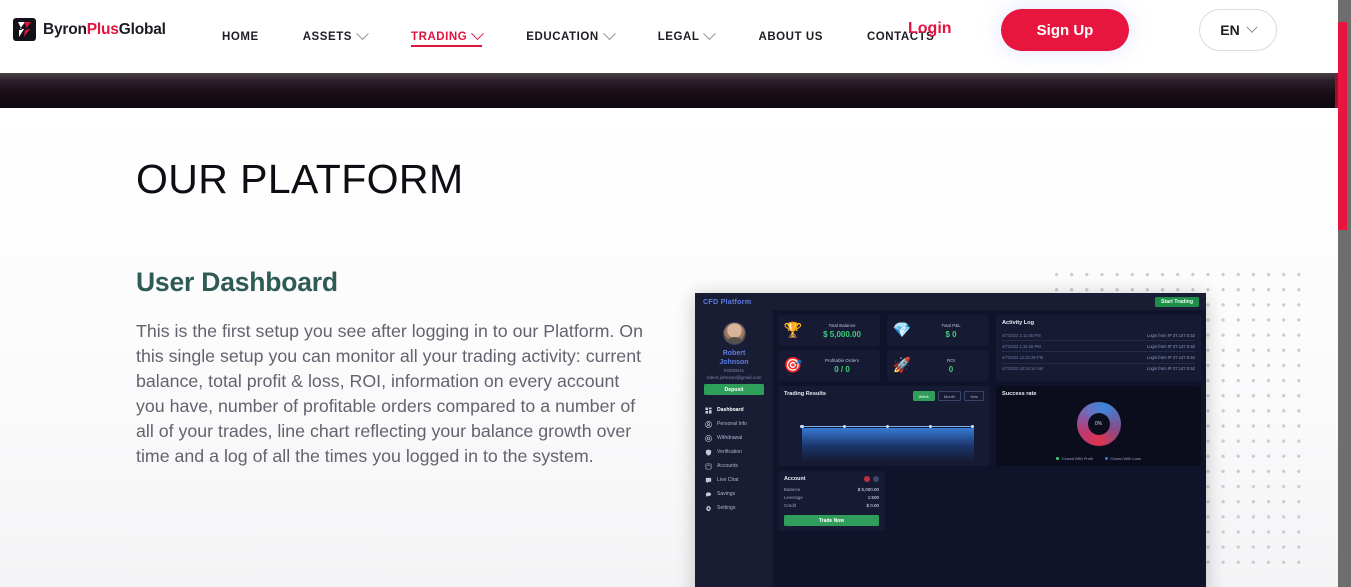 This screenshot has height=587, width=1351. I want to click on dashboard-topbar: CFD Platform Start Trading, so click(950, 301).